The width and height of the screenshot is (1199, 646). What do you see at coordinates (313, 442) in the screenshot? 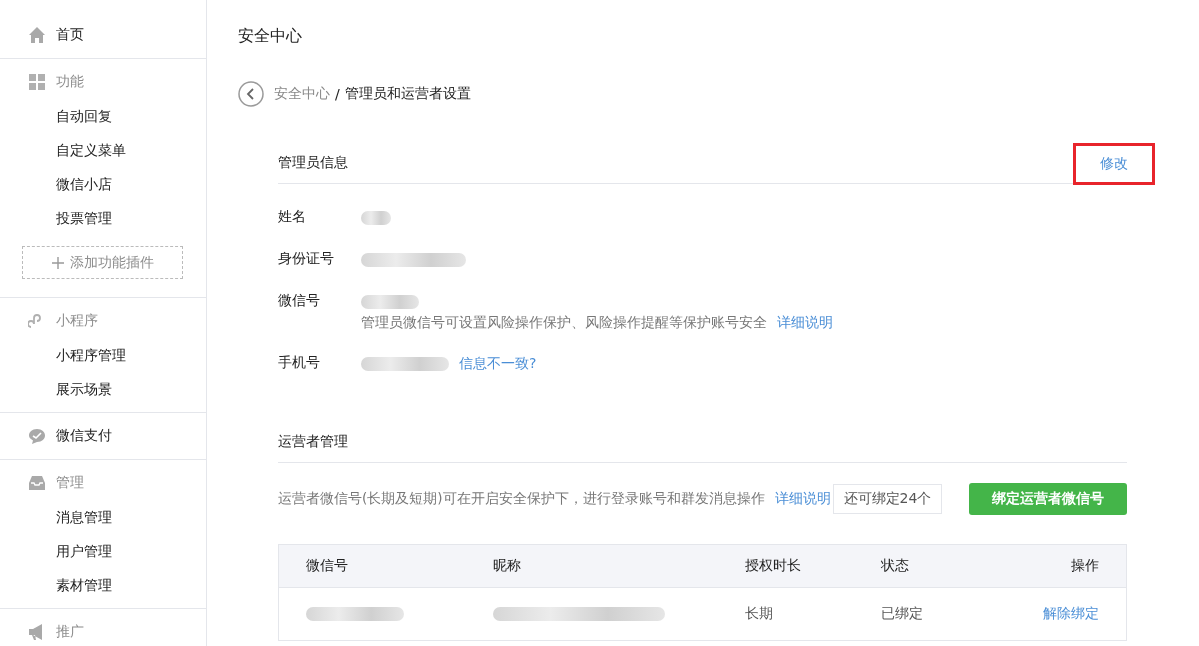
I see `section-title: 运营者管理` at bounding box center [313, 442].